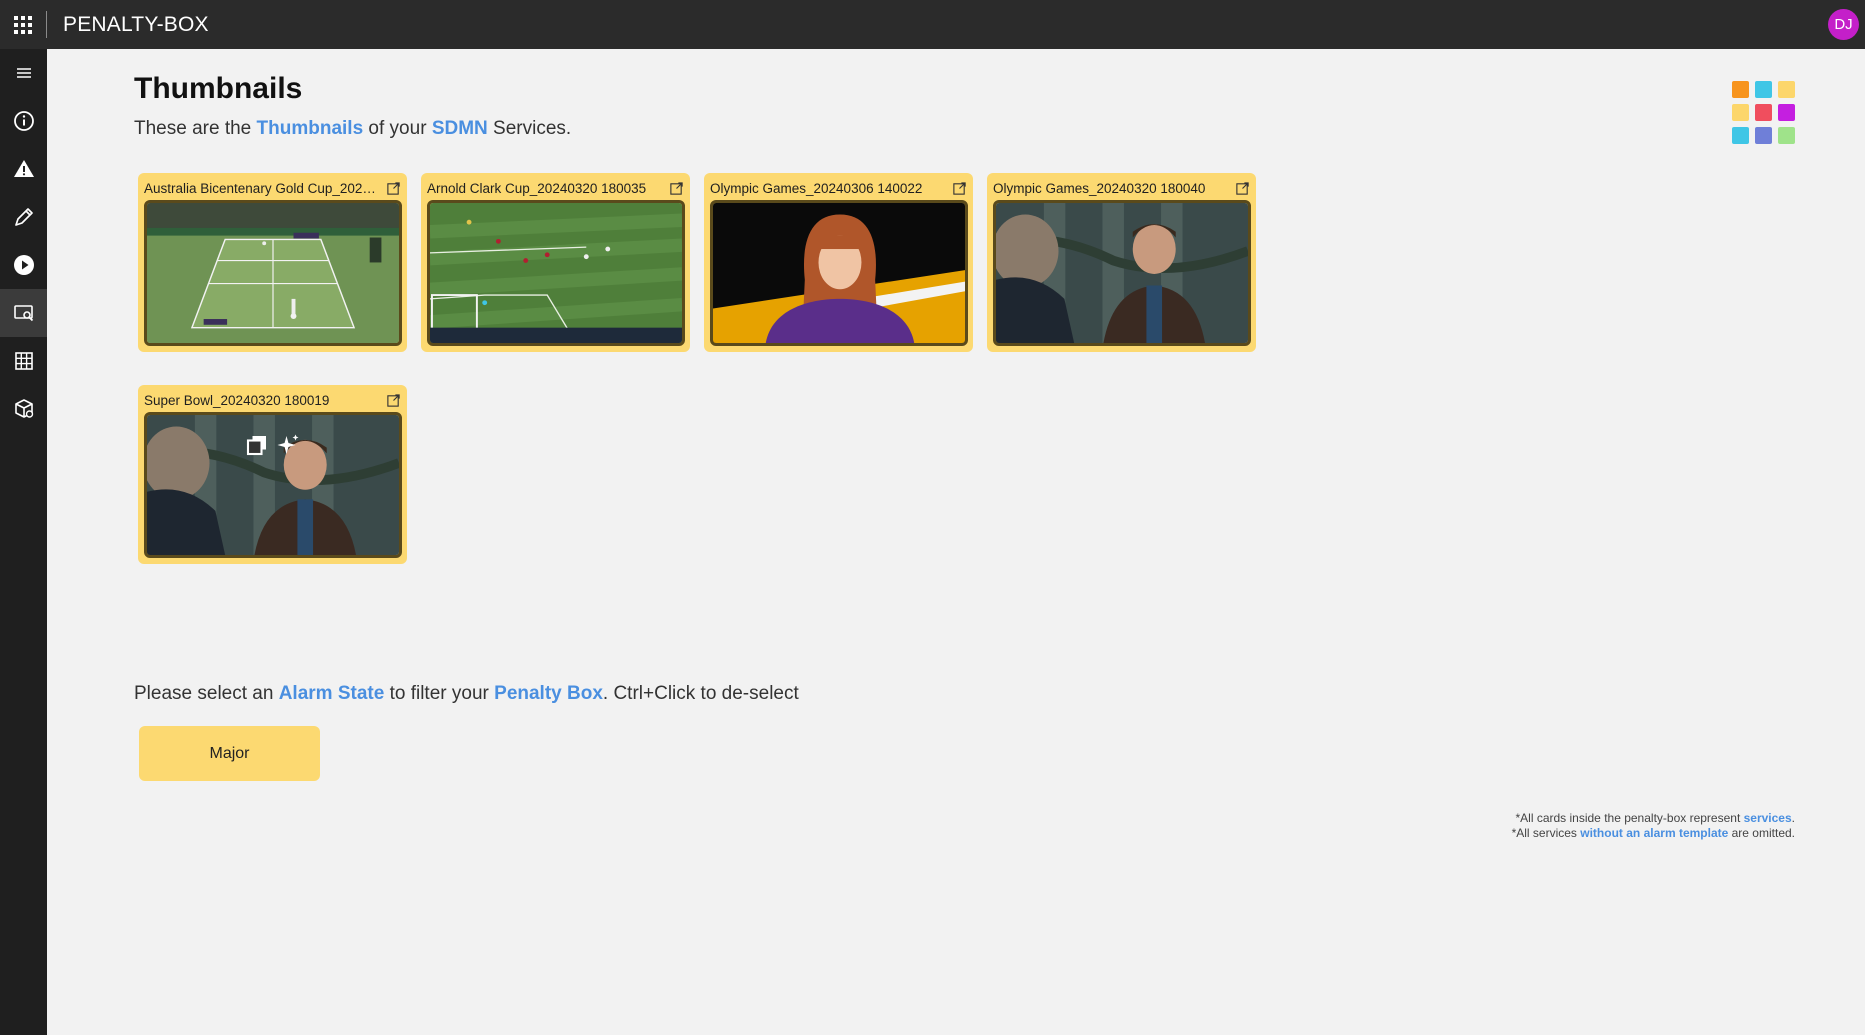 This screenshot has width=1865, height=1035. I want to click on copy-thumbnail-button, so click(257, 445).